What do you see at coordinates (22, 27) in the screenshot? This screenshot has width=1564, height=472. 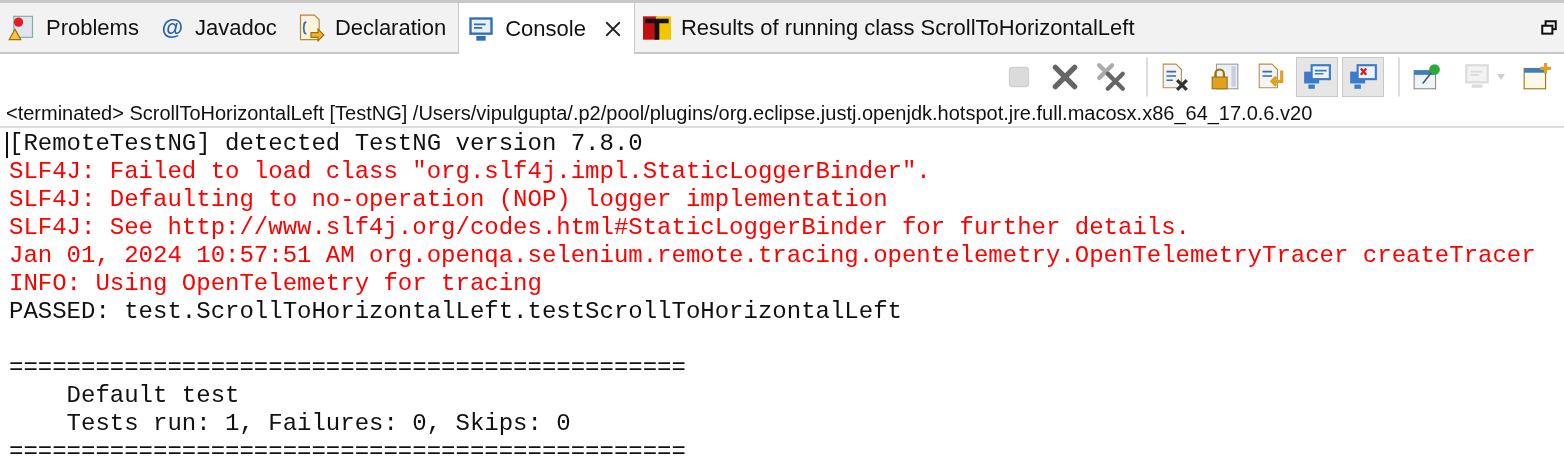 I see `warning-icon` at bounding box center [22, 27].